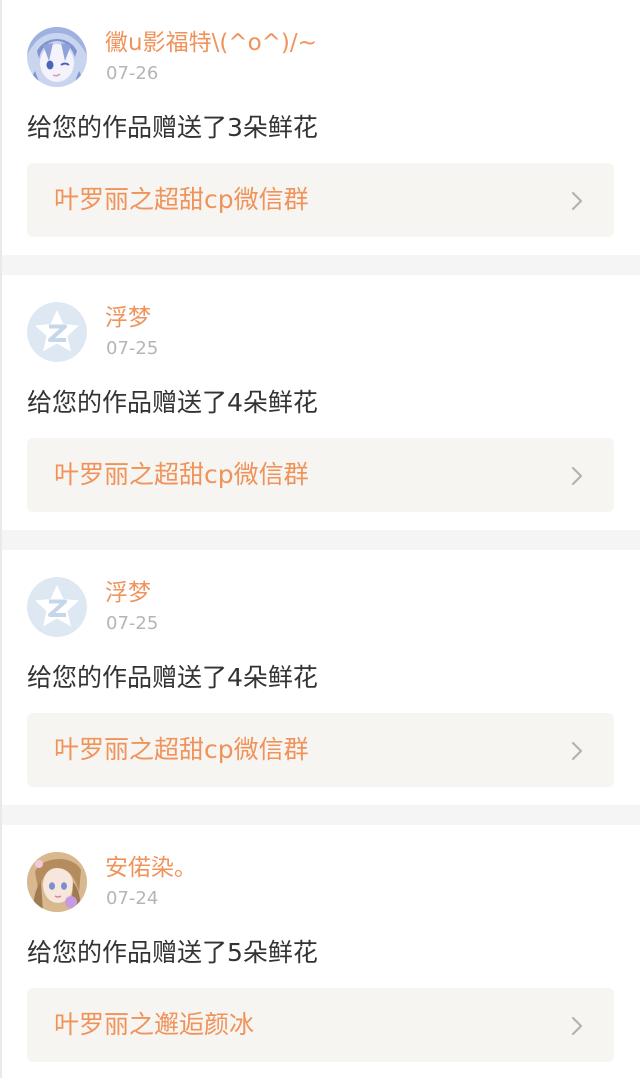 The image size is (640, 1078). What do you see at coordinates (132, 73) in the screenshot?
I see `date: 07-26` at bounding box center [132, 73].